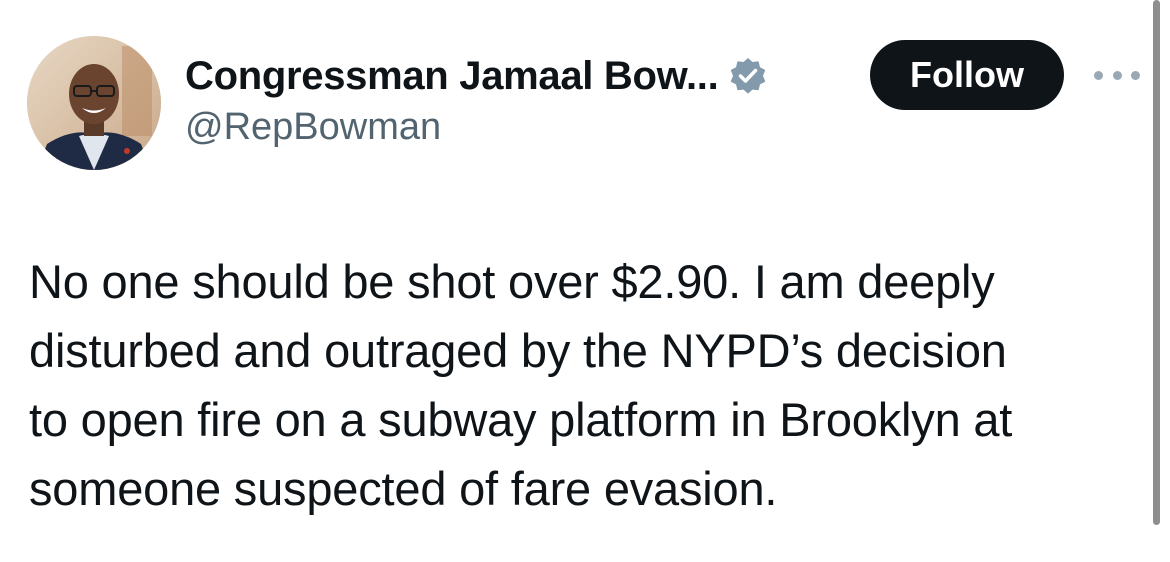  I want to click on follow-button: Follow, so click(967, 75).